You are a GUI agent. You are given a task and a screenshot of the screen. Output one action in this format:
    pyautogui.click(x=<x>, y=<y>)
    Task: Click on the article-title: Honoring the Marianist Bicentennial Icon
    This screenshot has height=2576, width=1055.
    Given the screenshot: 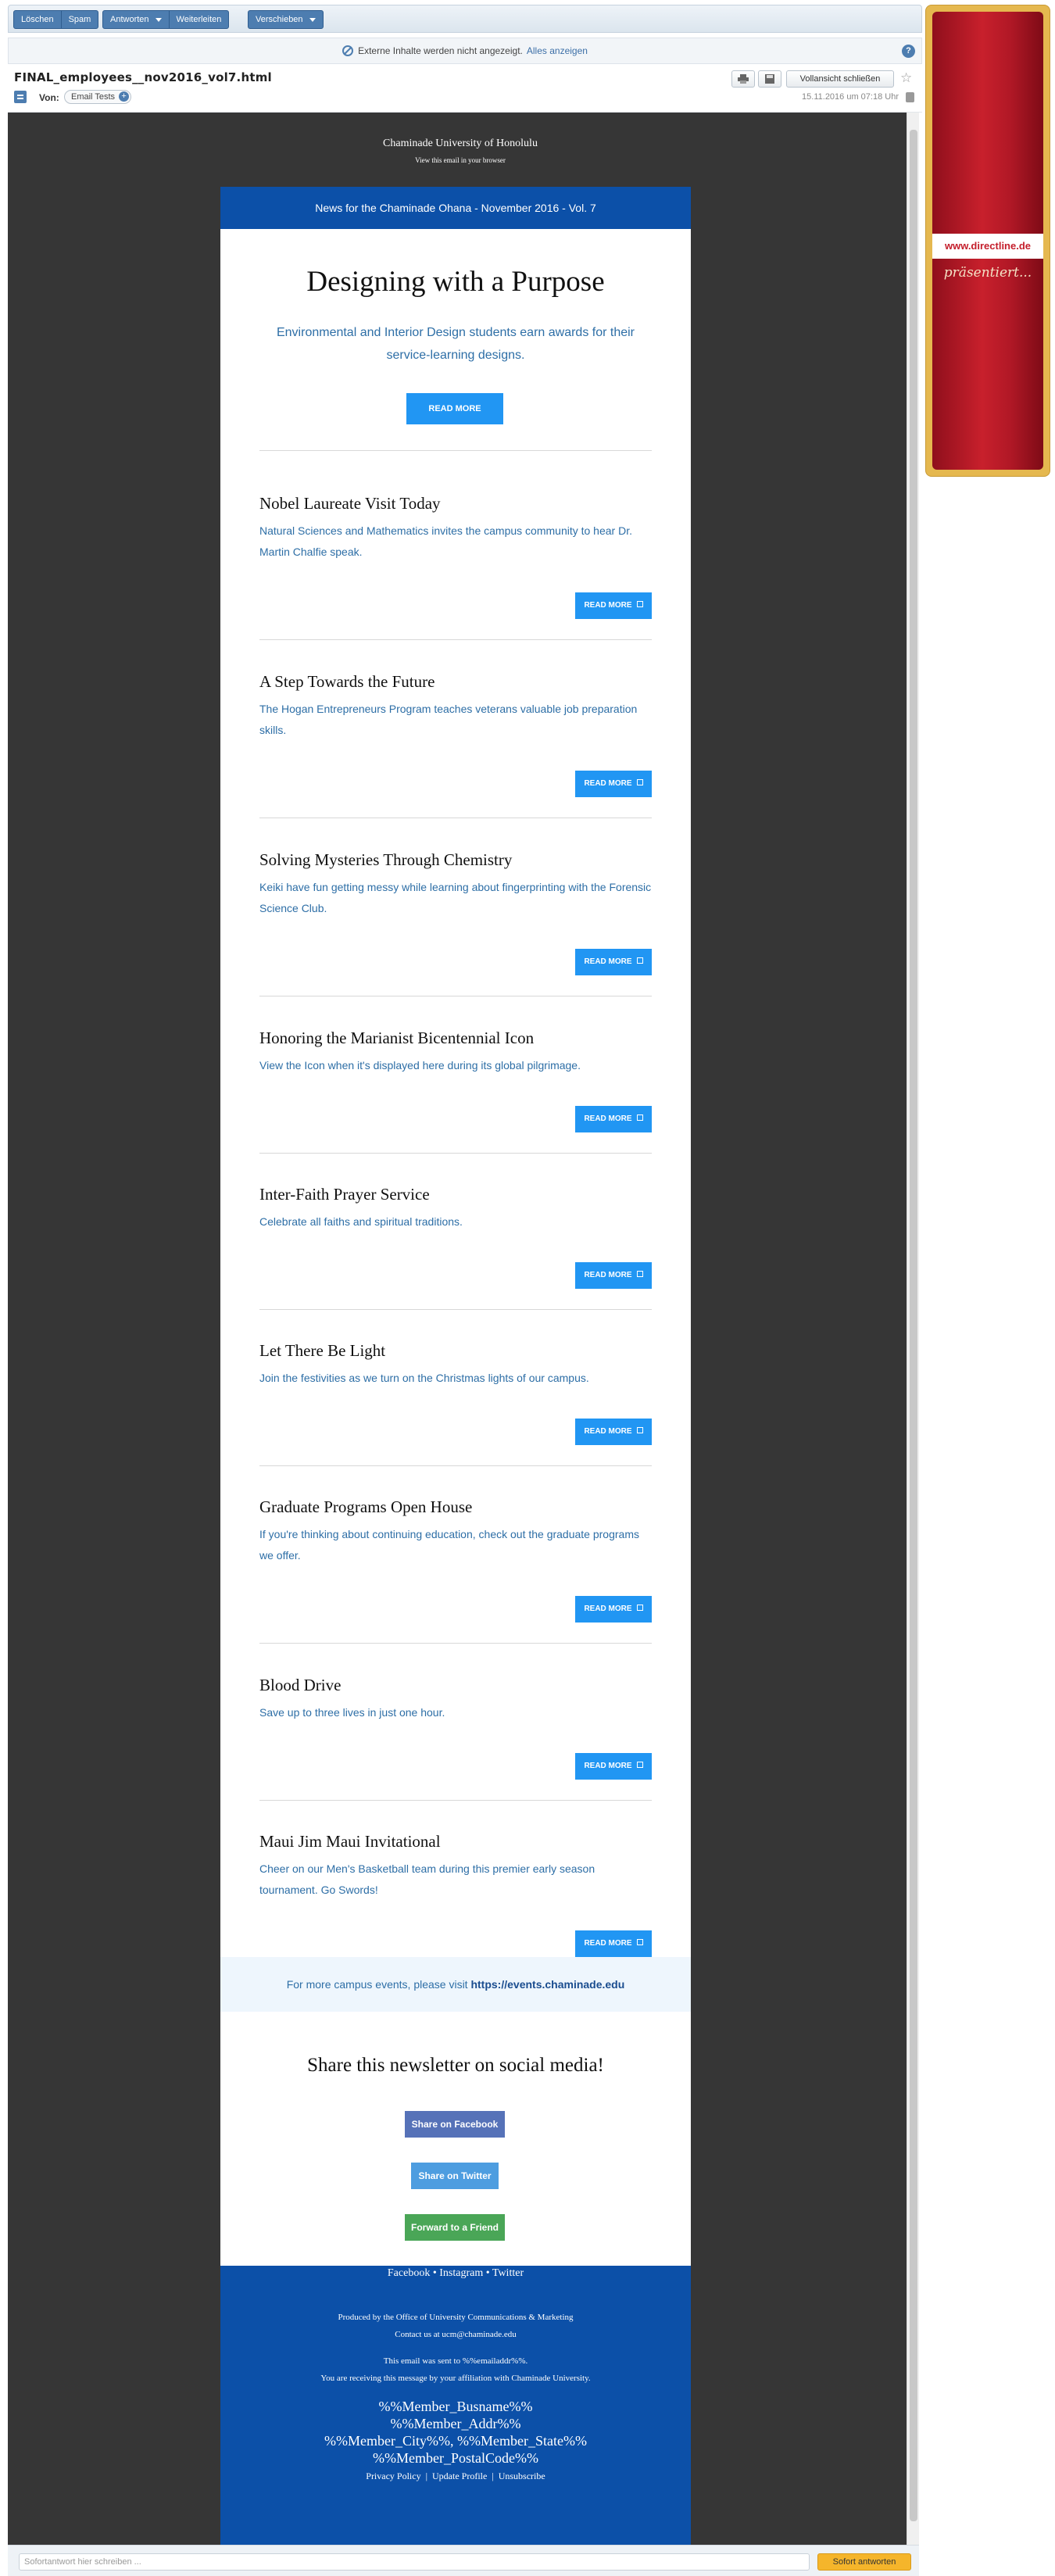 What is the action you would take?
    pyautogui.click(x=396, y=1038)
    